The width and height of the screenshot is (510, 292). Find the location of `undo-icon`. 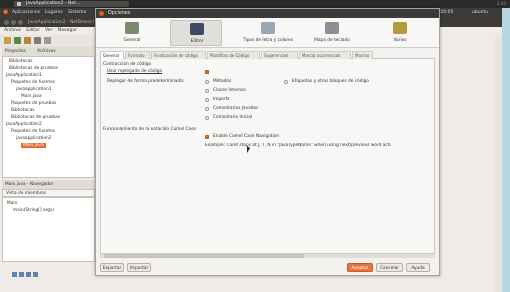

undo-icon is located at coordinates (47, 40).